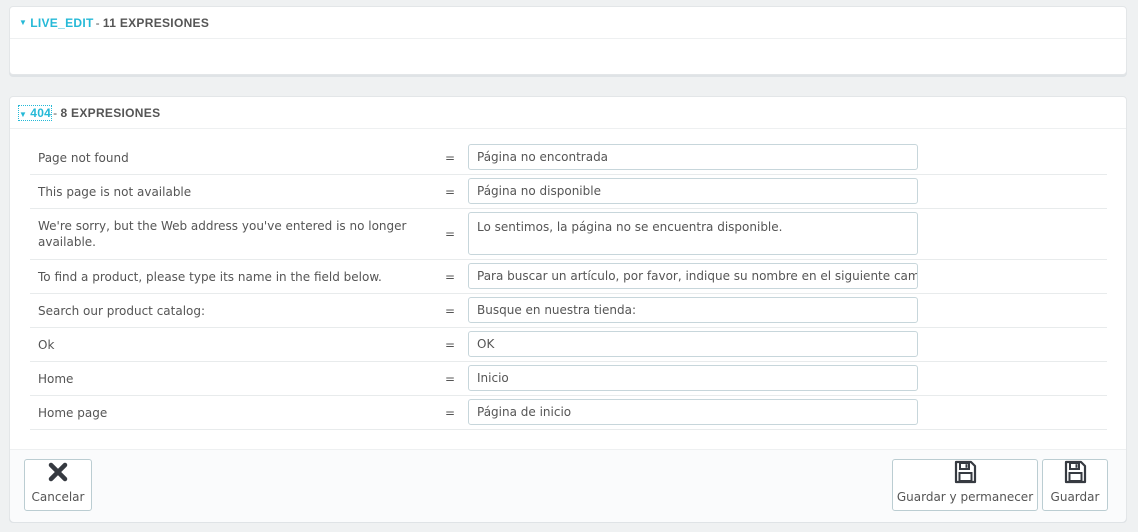 This screenshot has height=532, width=1138. I want to click on save-and-stay-button: Guardar y permanecer, so click(965, 485).